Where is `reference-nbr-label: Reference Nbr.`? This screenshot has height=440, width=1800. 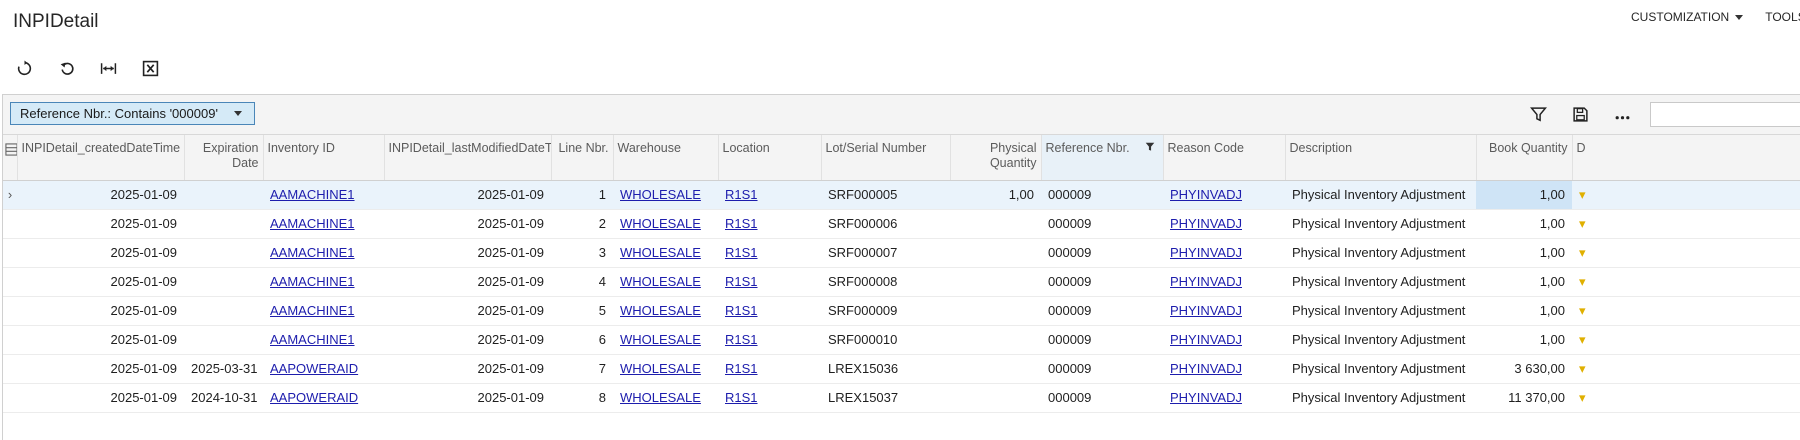
reference-nbr-label: Reference Nbr. is located at coordinates (1087, 148).